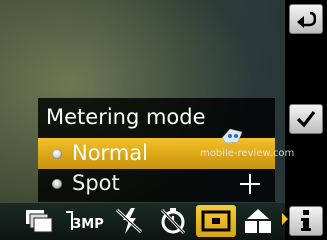 This screenshot has height=240, width=327. I want to click on checkmark-icon, so click(306, 119).